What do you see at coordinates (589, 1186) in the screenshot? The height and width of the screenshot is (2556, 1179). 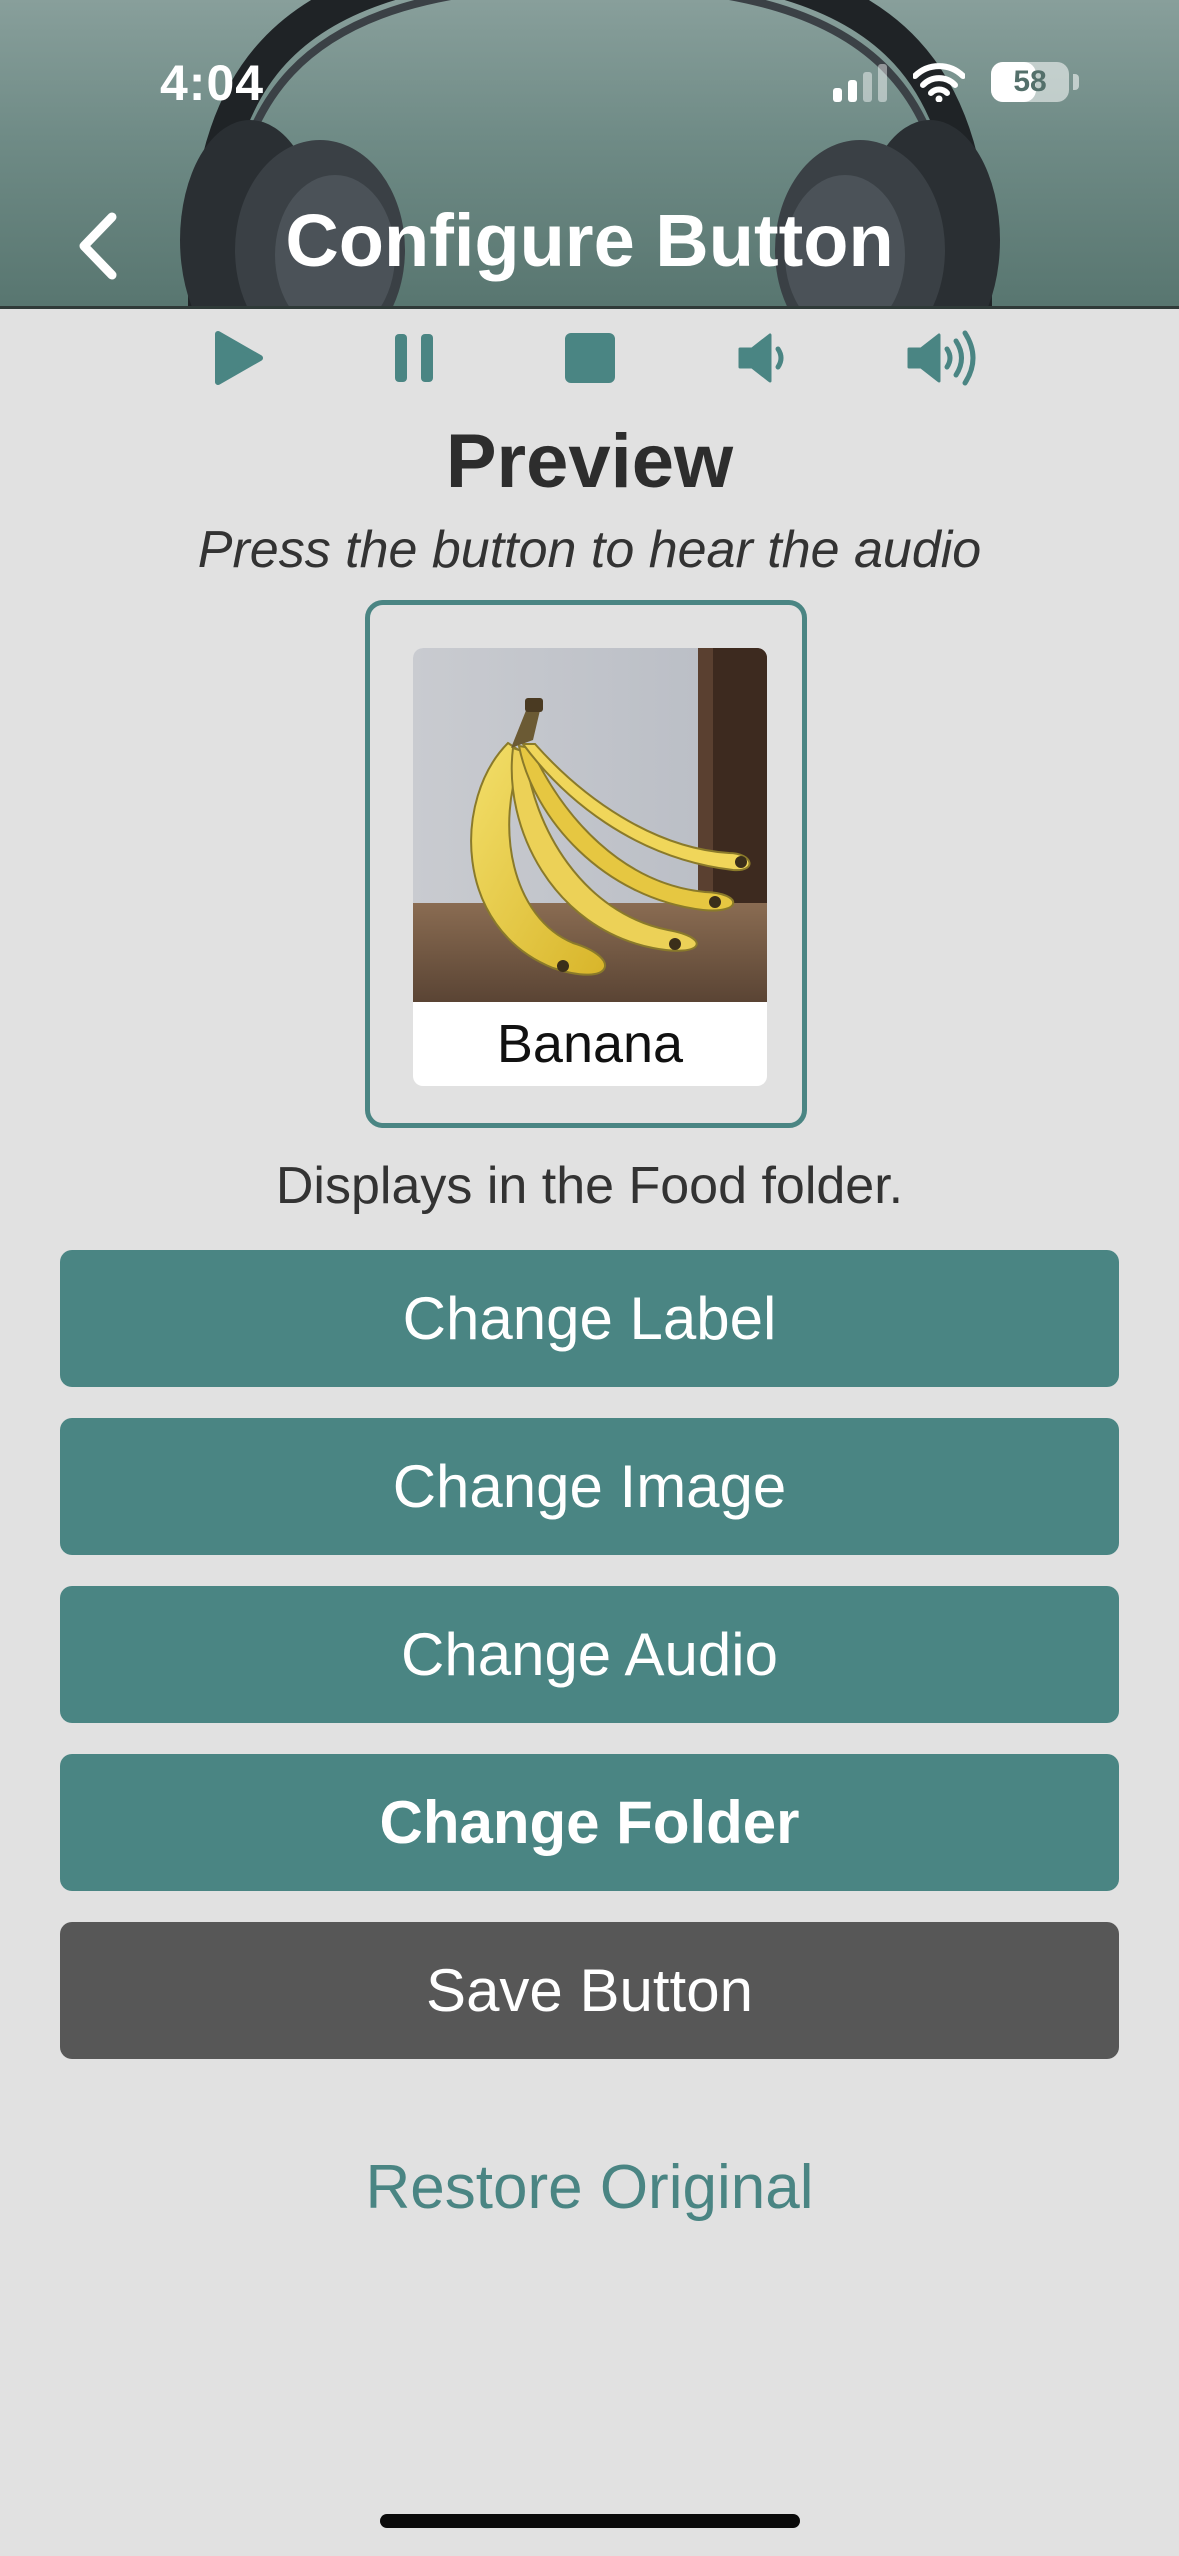 I see `folder-note: Displays in the Food folder.` at bounding box center [589, 1186].